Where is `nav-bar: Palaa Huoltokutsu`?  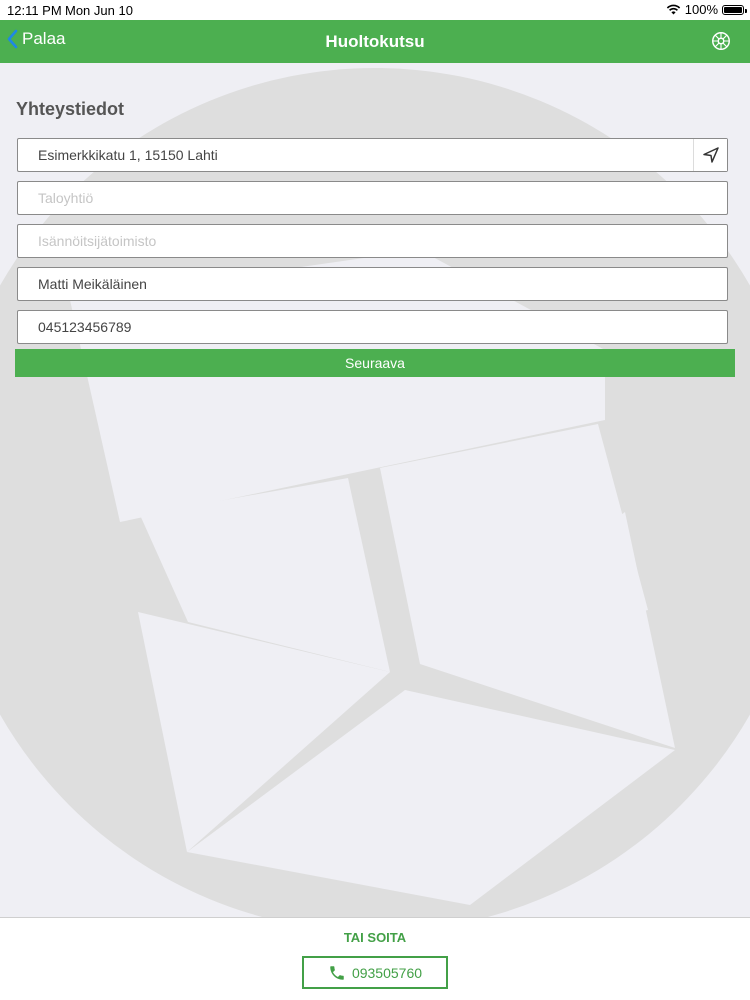 nav-bar: Palaa Huoltokutsu is located at coordinates (375, 41).